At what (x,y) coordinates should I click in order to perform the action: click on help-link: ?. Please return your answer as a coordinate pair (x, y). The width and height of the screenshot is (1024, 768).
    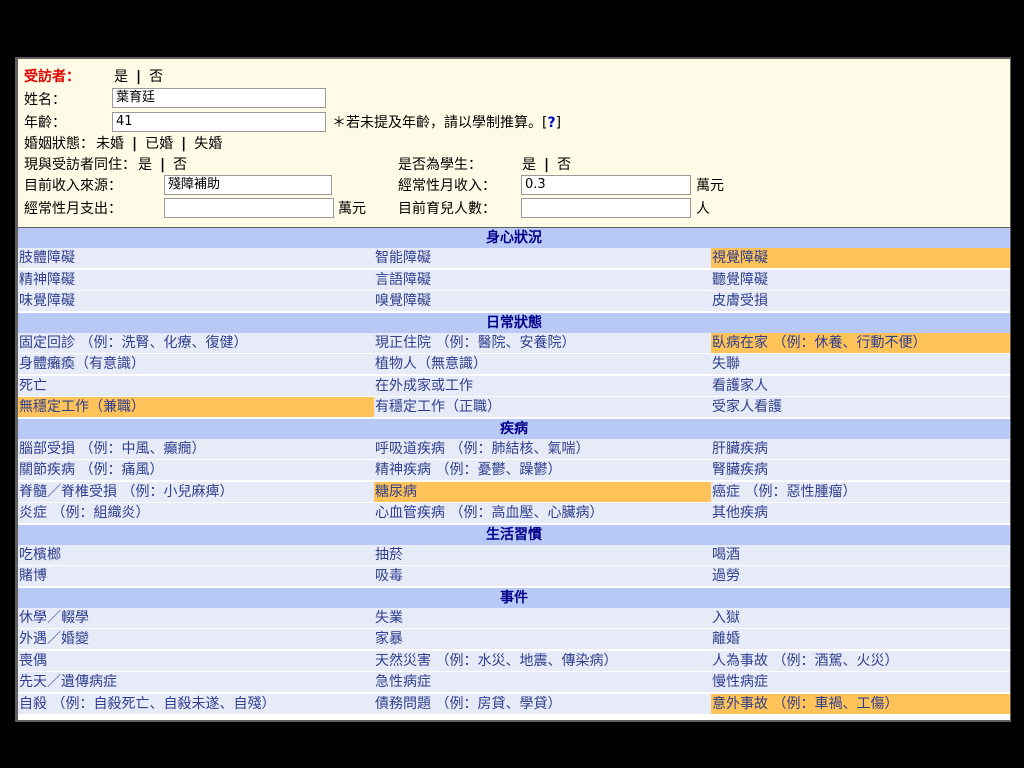
    Looking at the image, I should click on (551, 123).